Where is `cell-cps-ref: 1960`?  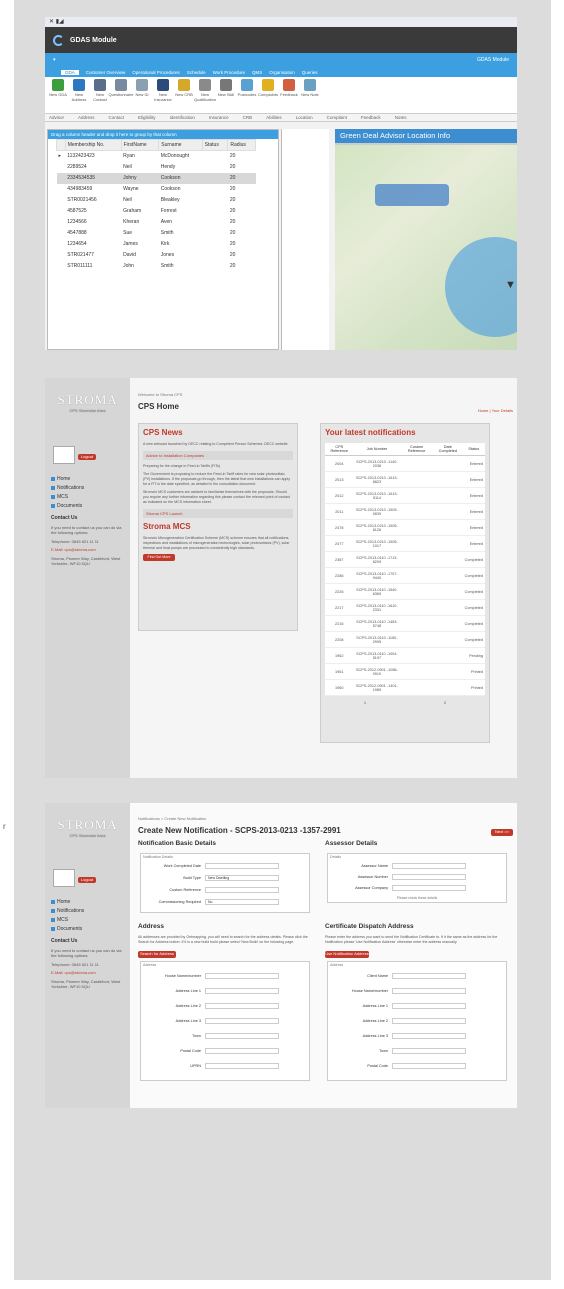
cell-cps-ref: 1960 is located at coordinates (339, 687).